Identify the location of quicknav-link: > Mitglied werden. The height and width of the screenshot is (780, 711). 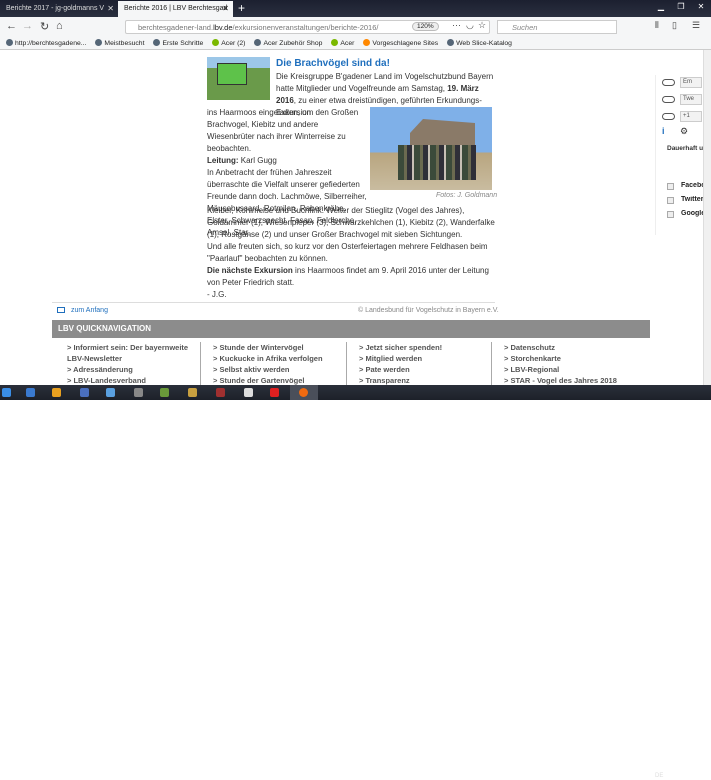
(425, 358).